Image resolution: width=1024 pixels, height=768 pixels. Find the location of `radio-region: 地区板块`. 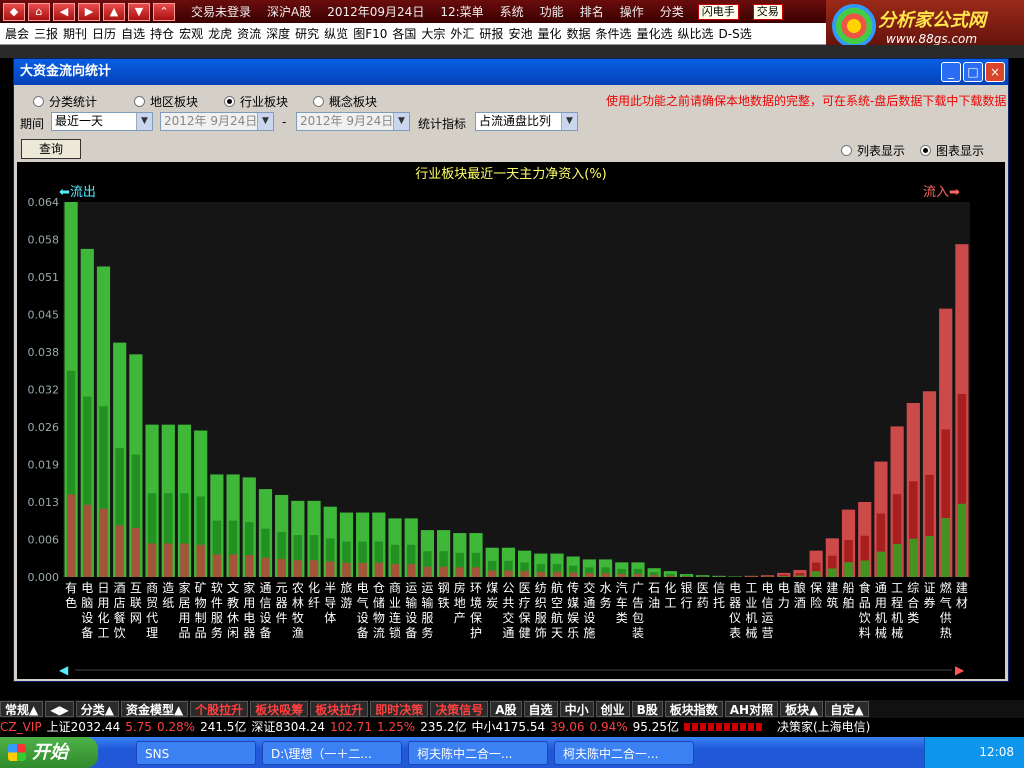

radio-region: 地区板块 is located at coordinates (166, 101).